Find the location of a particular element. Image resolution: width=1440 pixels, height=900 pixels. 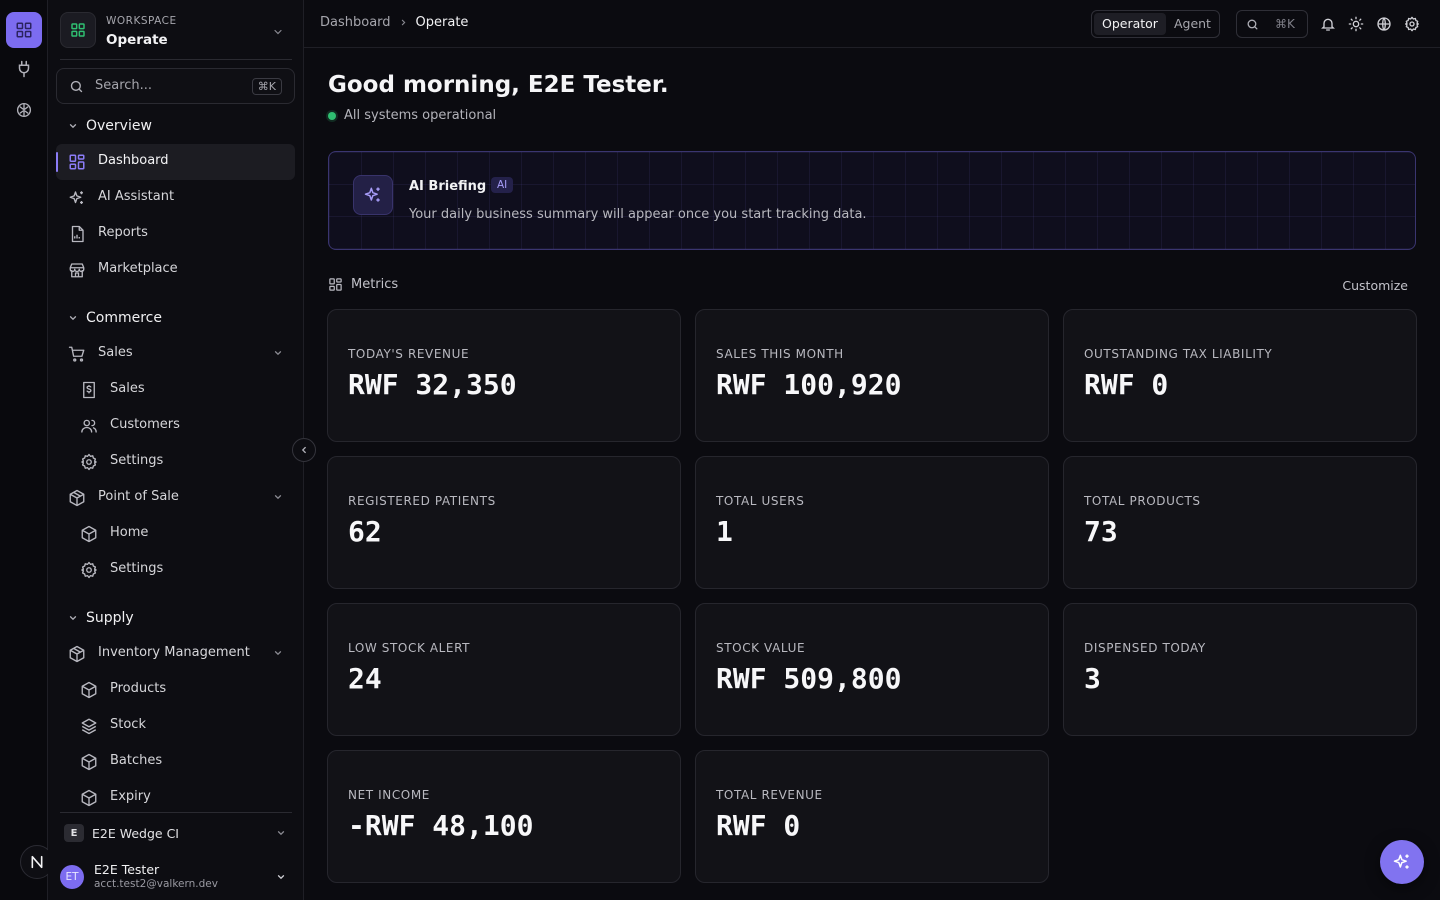

command-search-button: ⌘K is located at coordinates (1272, 24).